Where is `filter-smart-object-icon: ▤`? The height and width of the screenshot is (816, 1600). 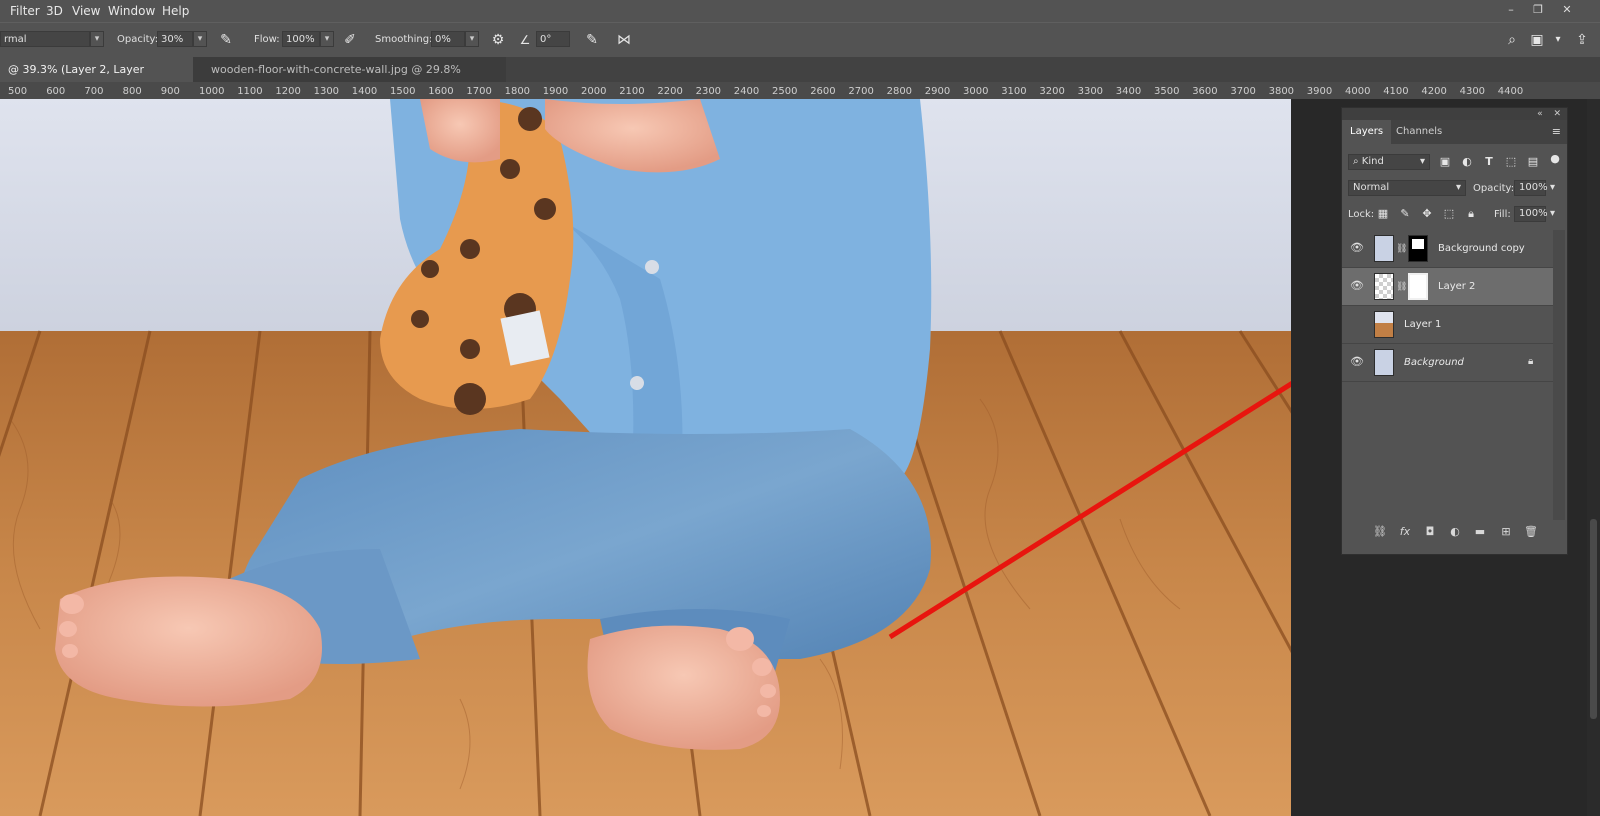 filter-smart-object-icon: ▤ is located at coordinates (1533, 162).